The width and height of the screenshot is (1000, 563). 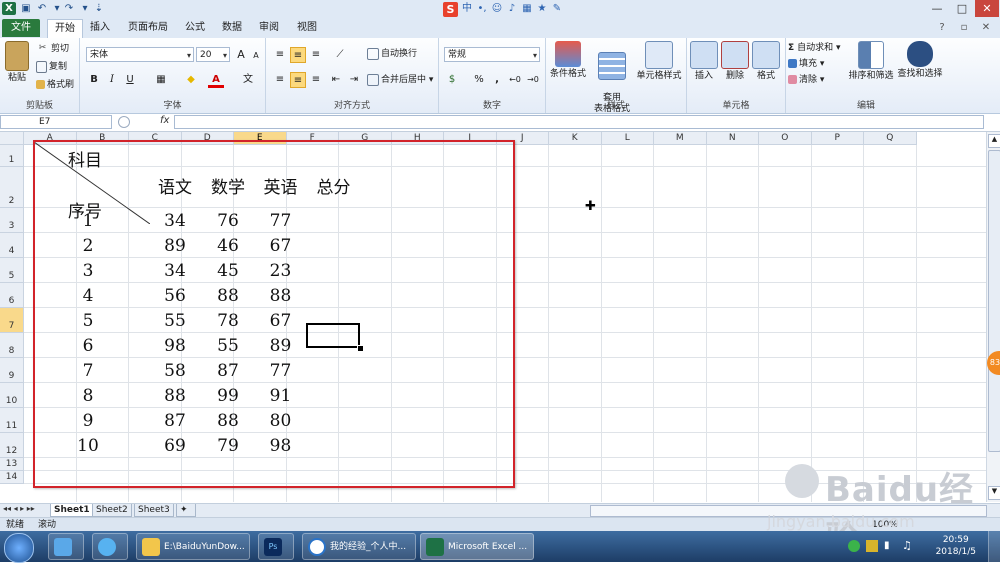 What do you see at coordinates (228, 246) in the screenshot?
I see `score-cell: 46` at bounding box center [228, 246].